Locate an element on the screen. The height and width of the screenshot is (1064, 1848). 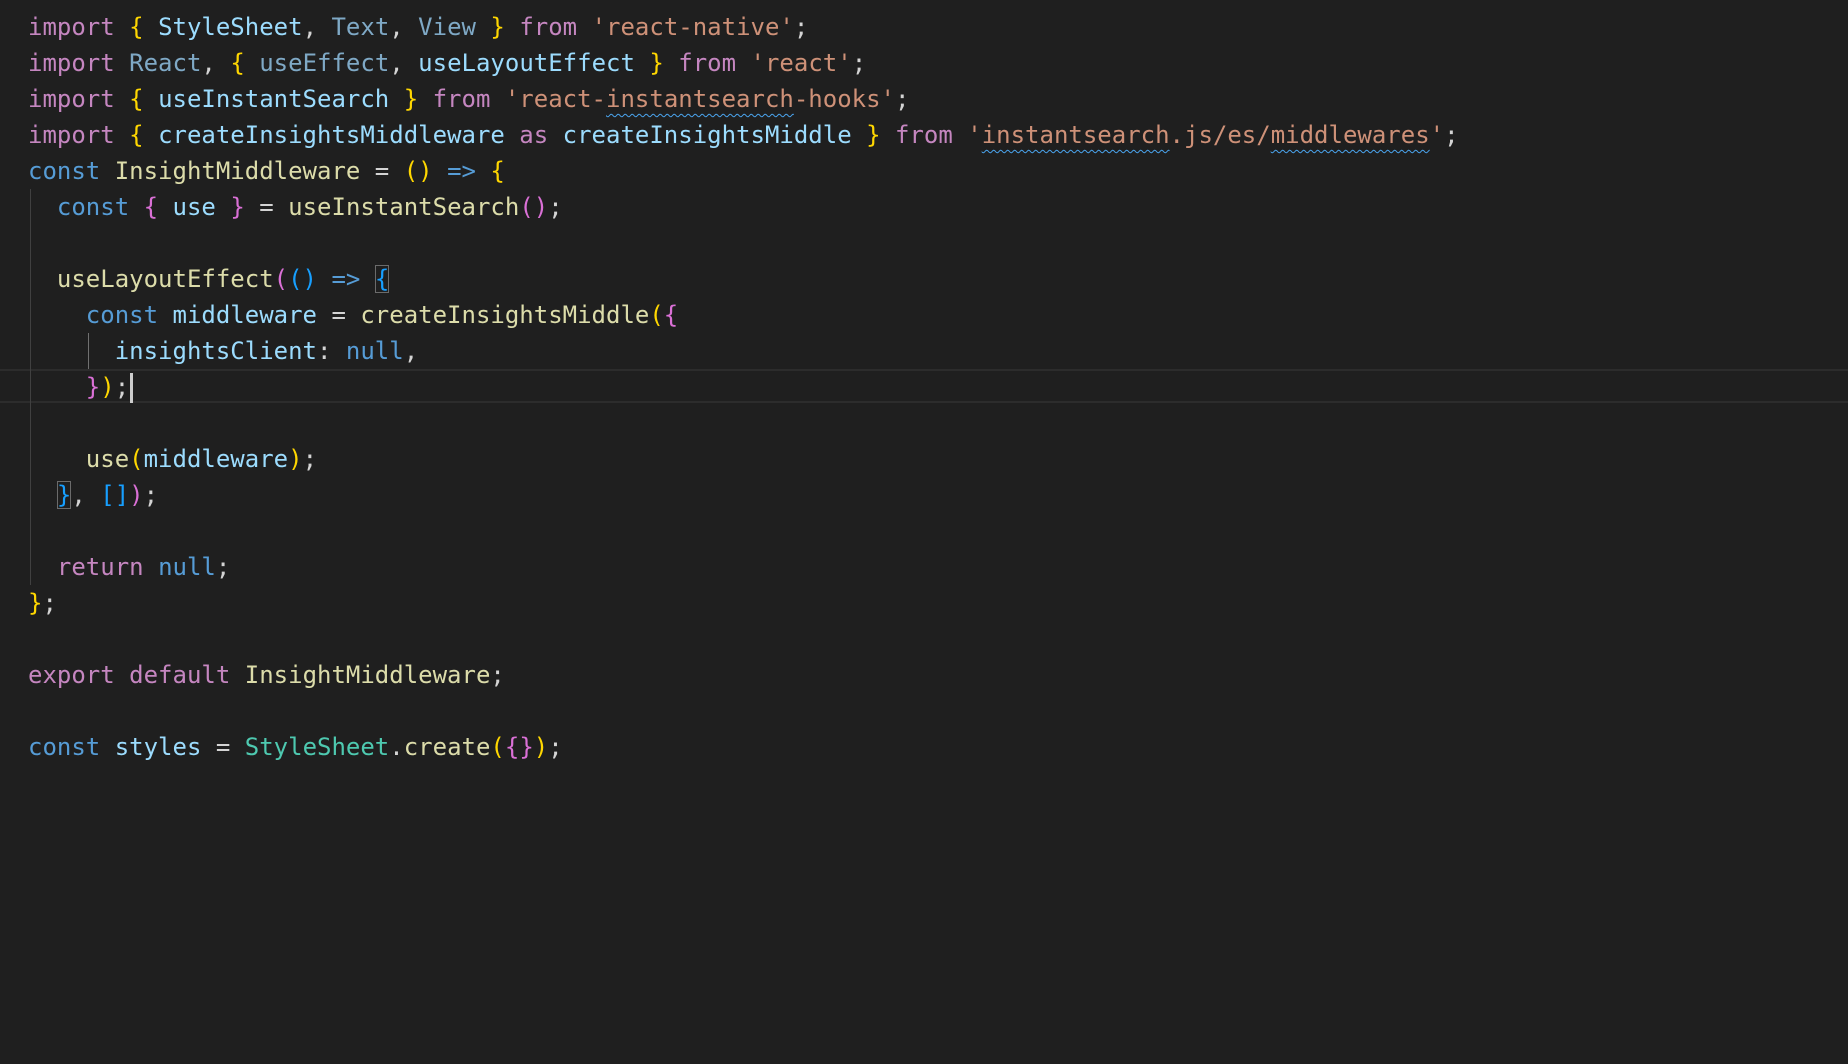
code-line: use(middleware); is located at coordinates (172, 459).